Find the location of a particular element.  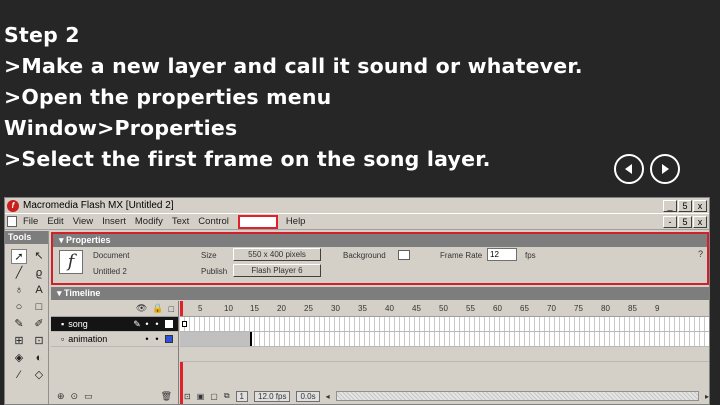

slide-heading: Step 2 is located at coordinates (42, 35).